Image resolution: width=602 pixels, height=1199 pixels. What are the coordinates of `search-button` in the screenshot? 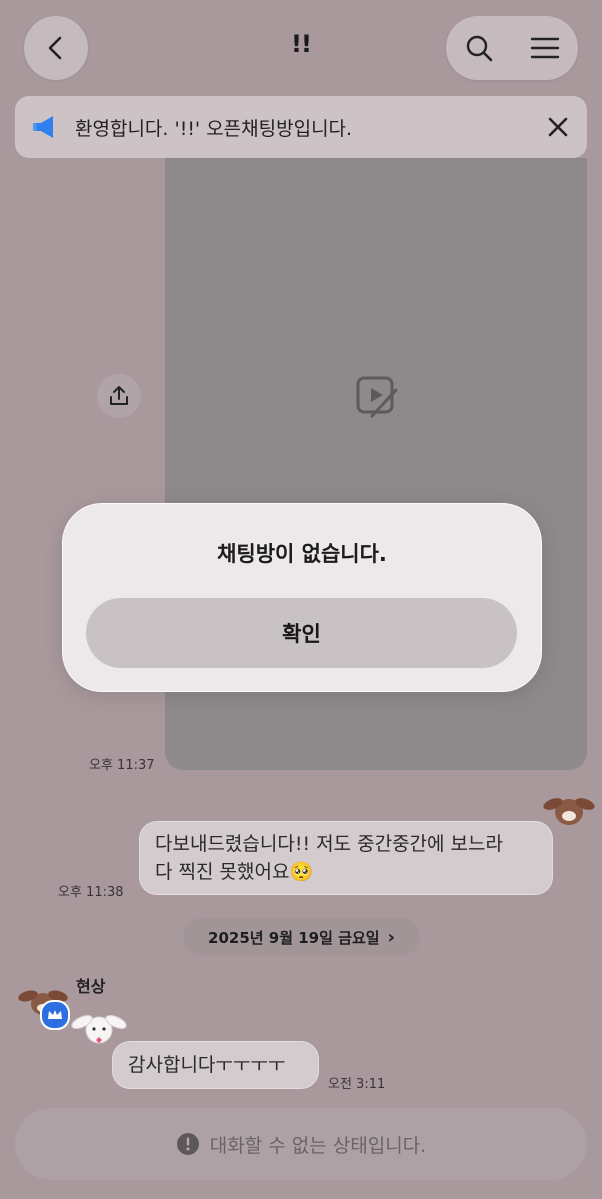 It's located at (479, 48).